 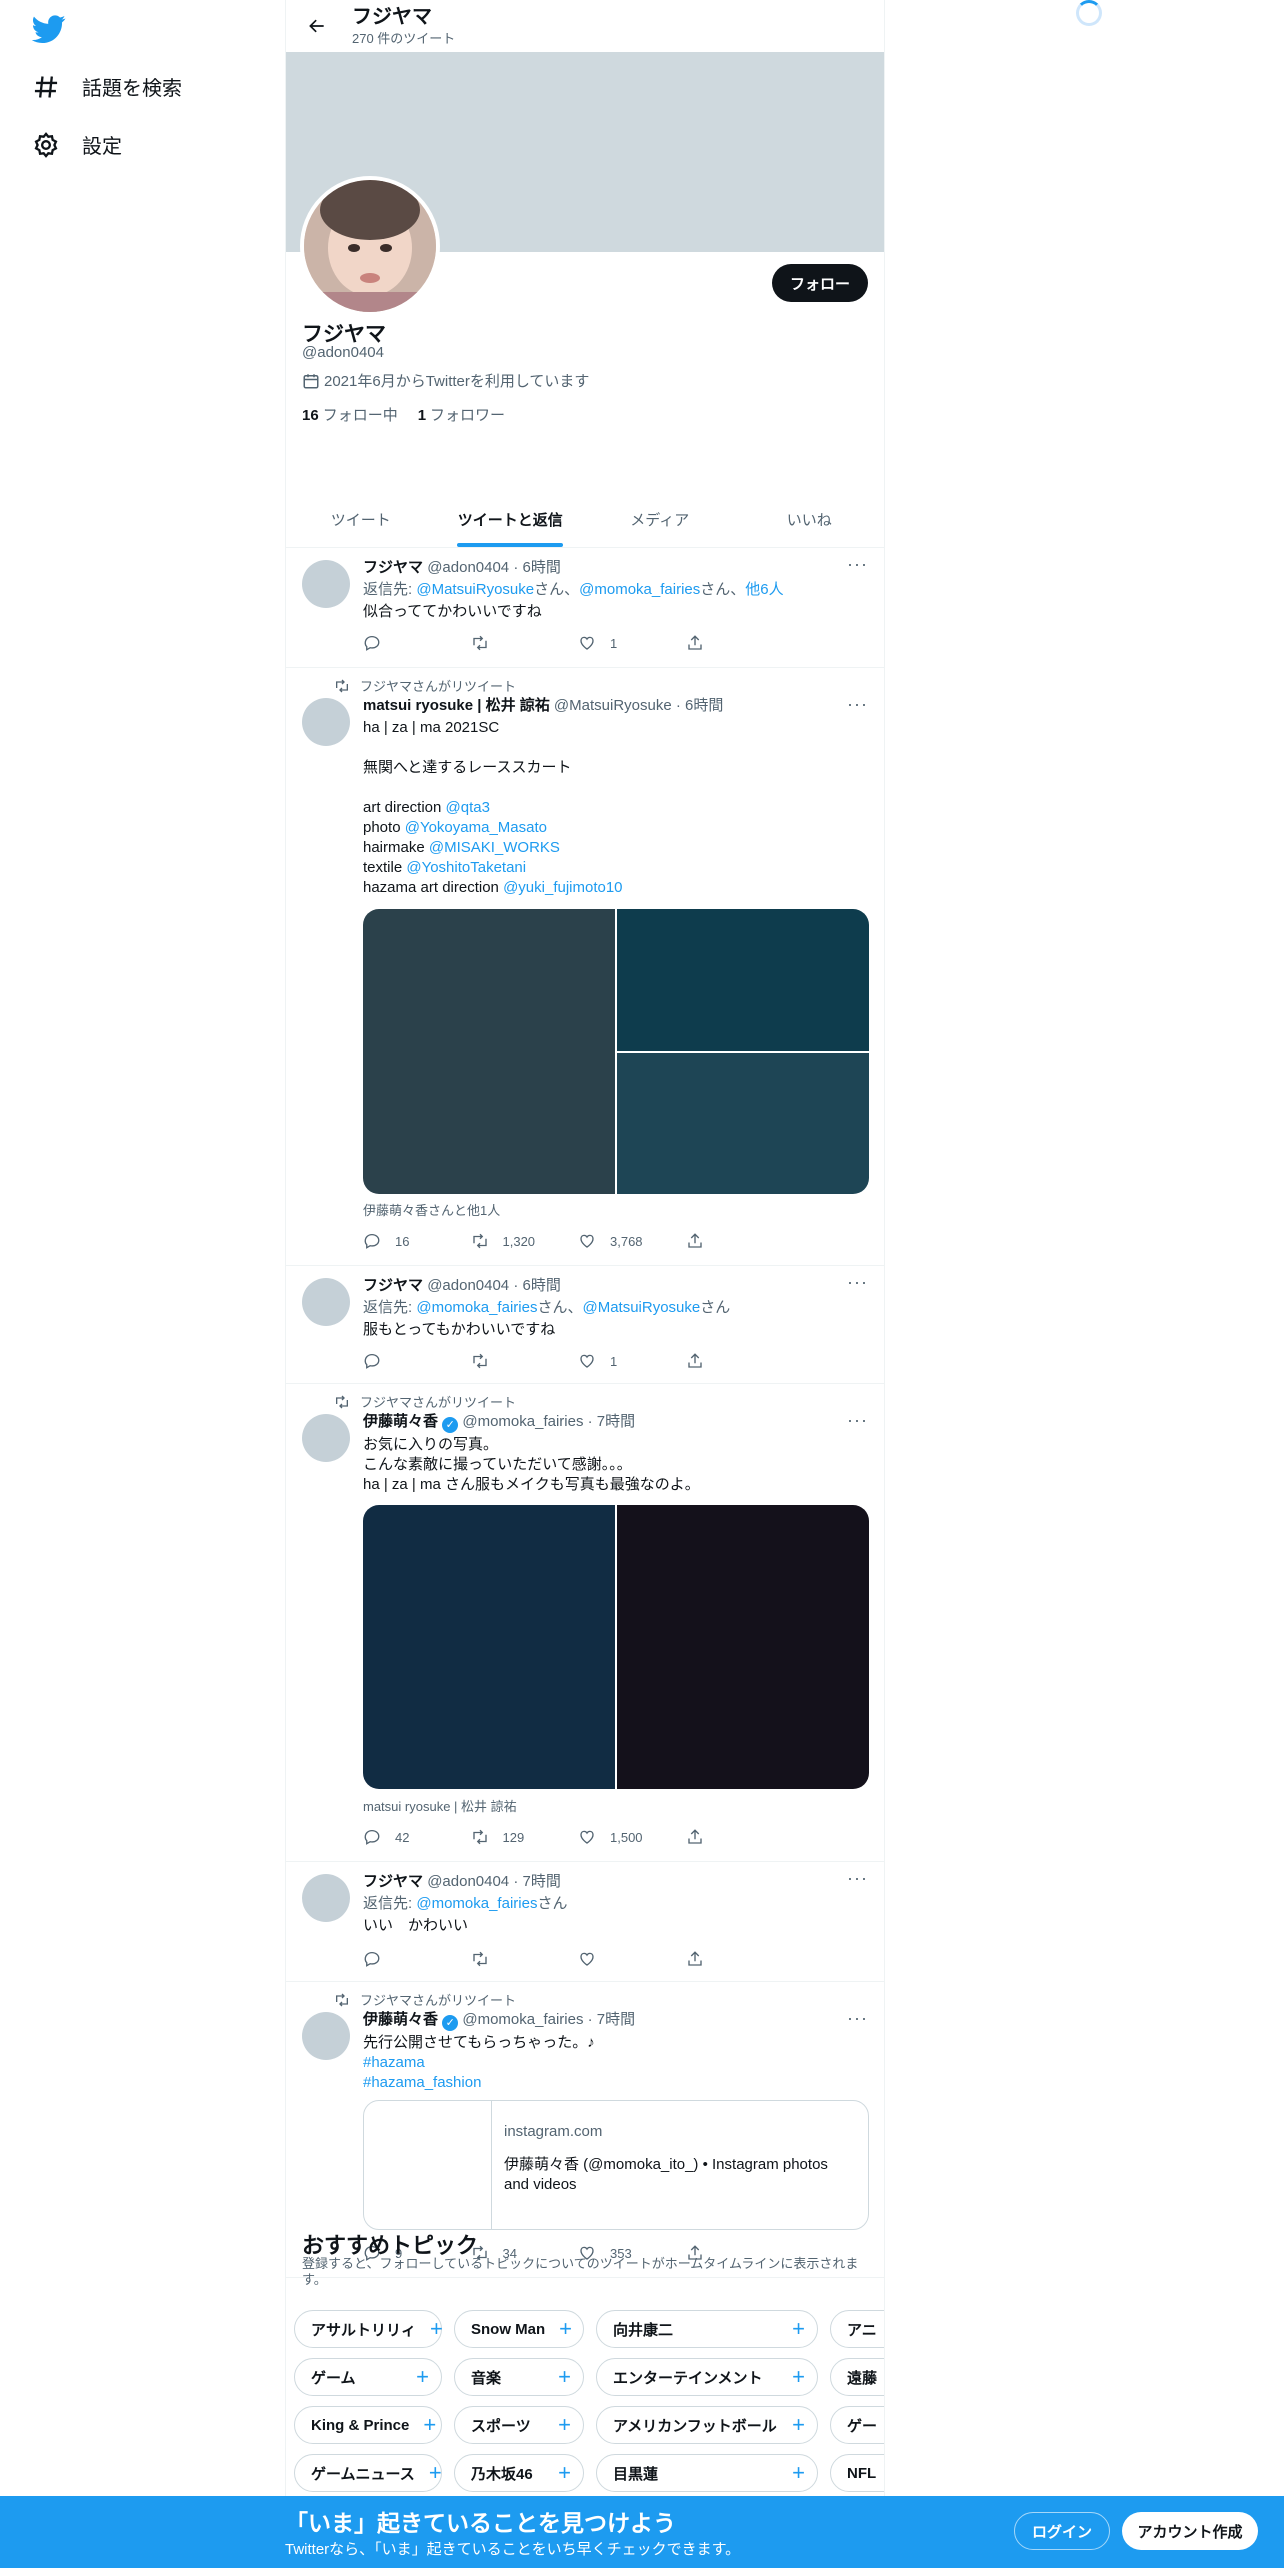 I want to click on followers-link: 1 フォロワー, so click(x=461, y=414).